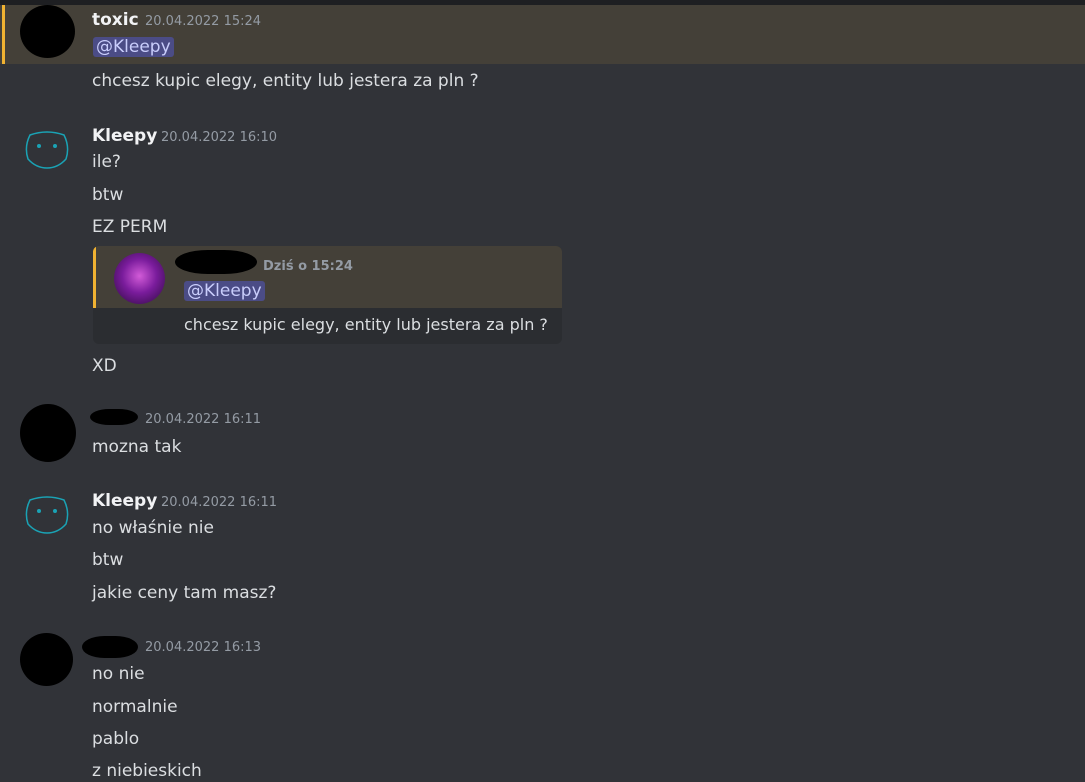 The width and height of the screenshot is (1085, 782). What do you see at coordinates (106, 162) in the screenshot?
I see `message-content: ile?` at bounding box center [106, 162].